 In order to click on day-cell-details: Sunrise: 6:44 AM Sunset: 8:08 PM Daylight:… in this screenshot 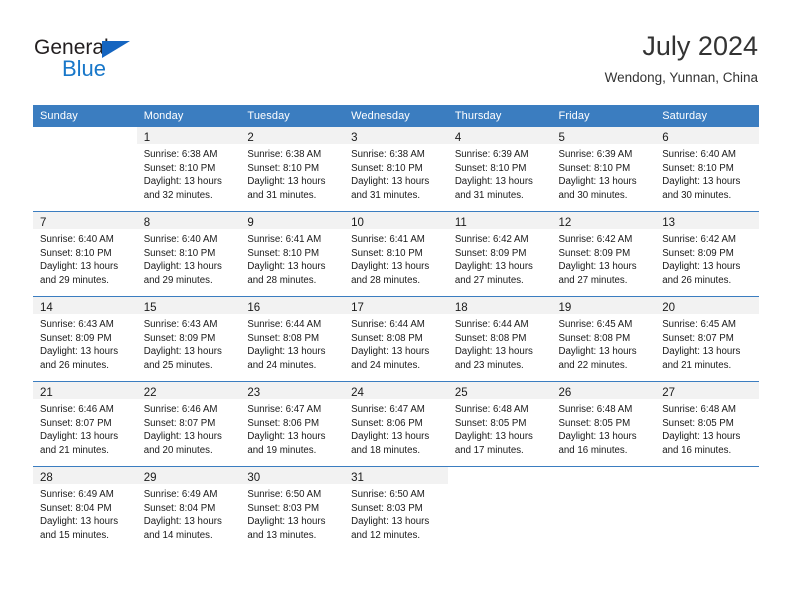, I will do `click(396, 343)`.